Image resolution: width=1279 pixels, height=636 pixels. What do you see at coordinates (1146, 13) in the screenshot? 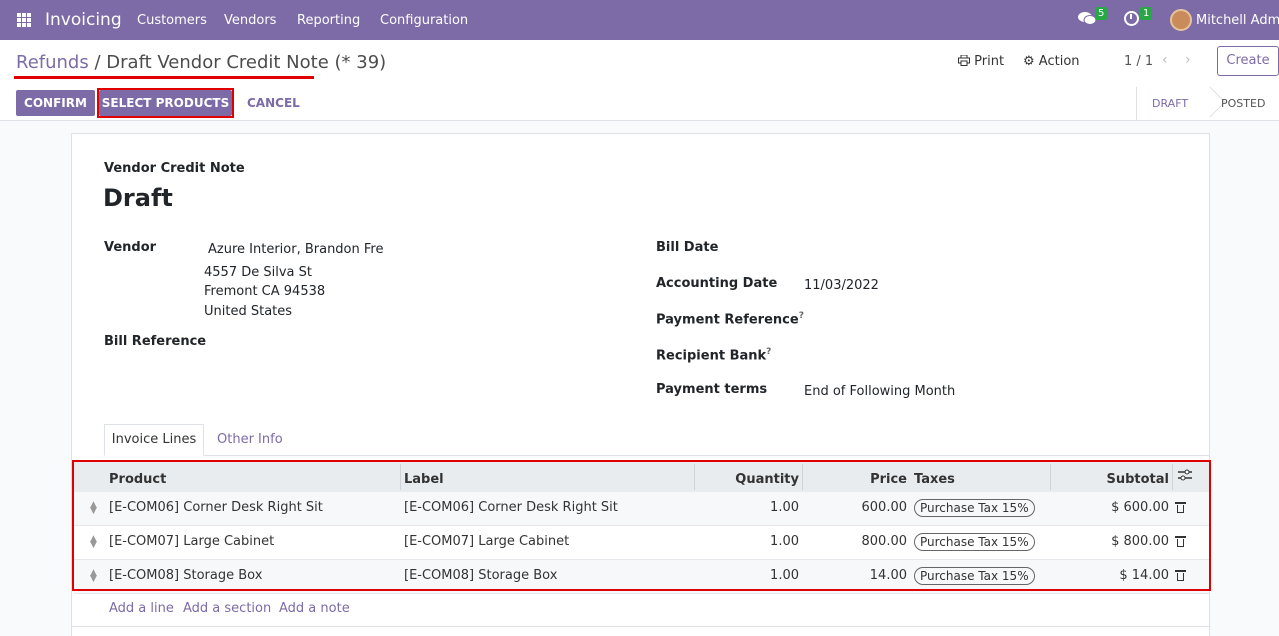
I see `activities-badge: 1` at bounding box center [1146, 13].